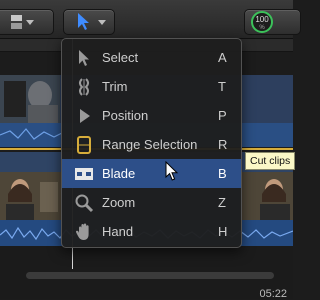 The height and width of the screenshot is (300, 320). What do you see at coordinates (172, 171) in the screenshot?
I see `mouse-pointer-icon` at bounding box center [172, 171].